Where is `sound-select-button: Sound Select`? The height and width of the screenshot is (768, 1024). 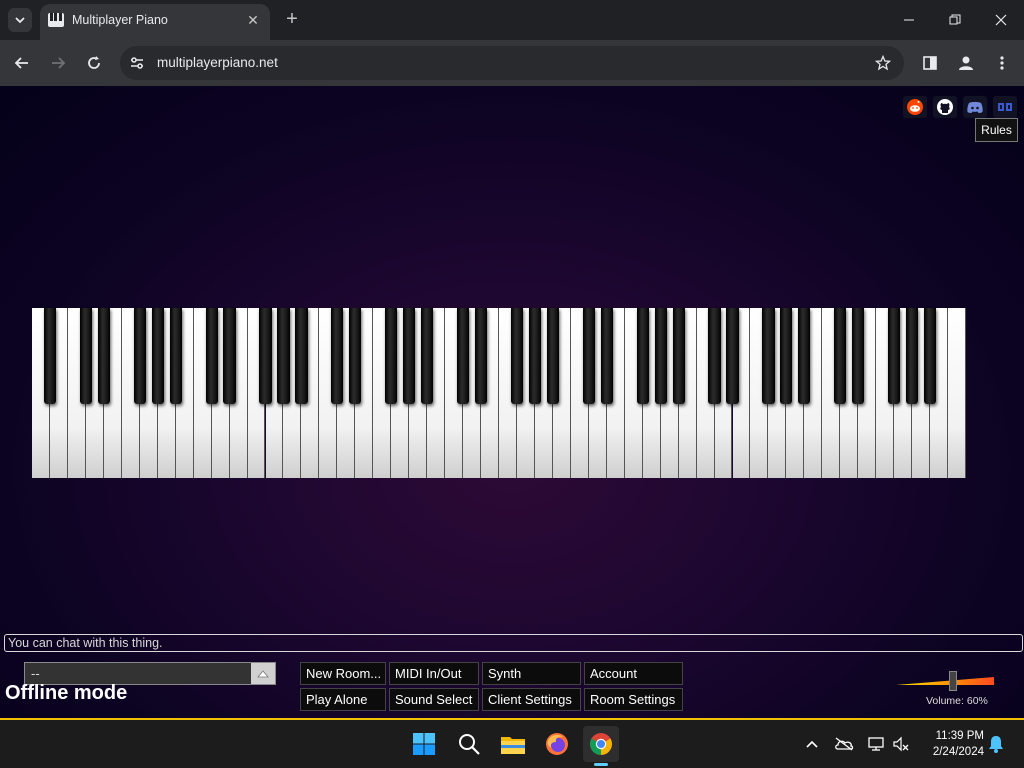 sound-select-button: Sound Select is located at coordinates (434, 699).